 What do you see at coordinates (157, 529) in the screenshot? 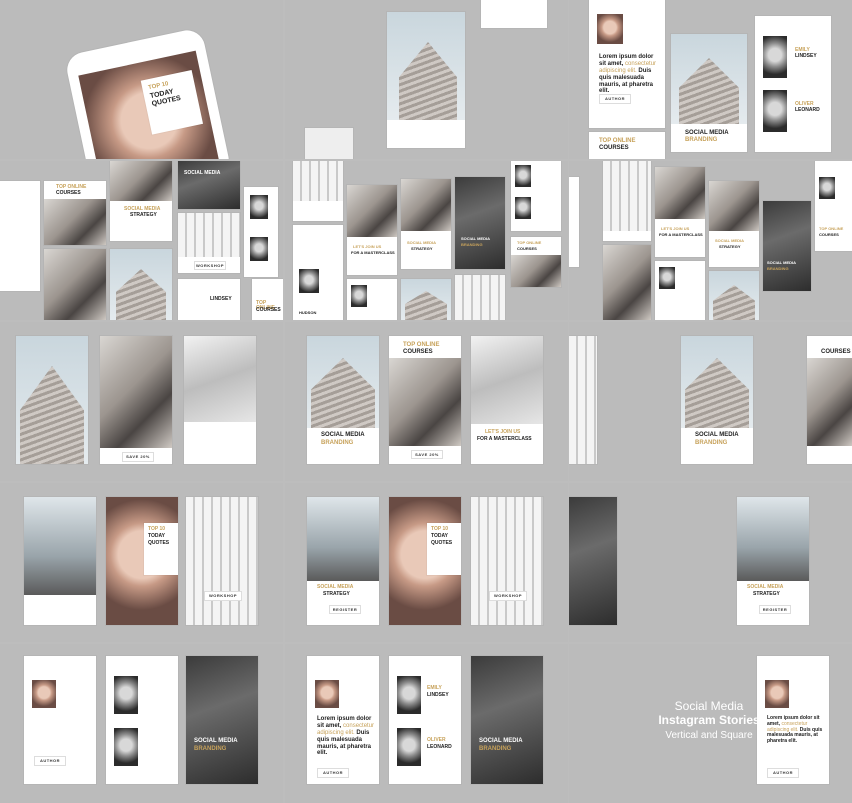
I see `quote-top-label: TOP 10` at bounding box center [157, 529].